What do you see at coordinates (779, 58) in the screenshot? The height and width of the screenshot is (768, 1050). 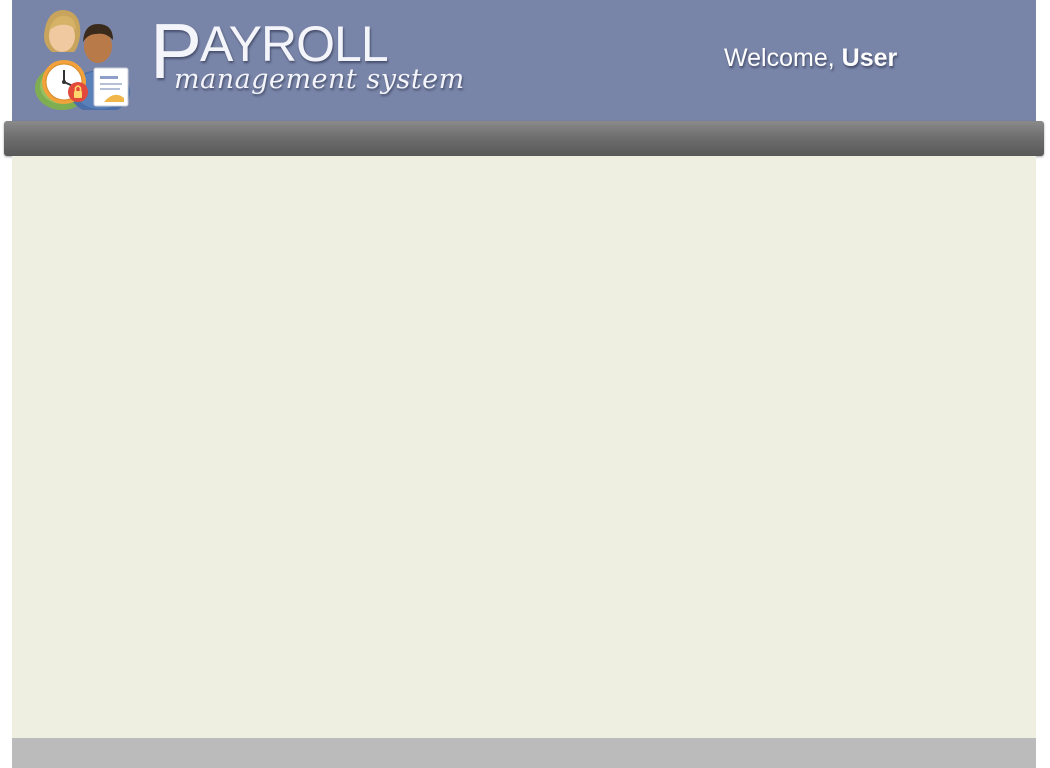 I see `welcome-greeting: Welcome,` at bounding box center [779, 58].